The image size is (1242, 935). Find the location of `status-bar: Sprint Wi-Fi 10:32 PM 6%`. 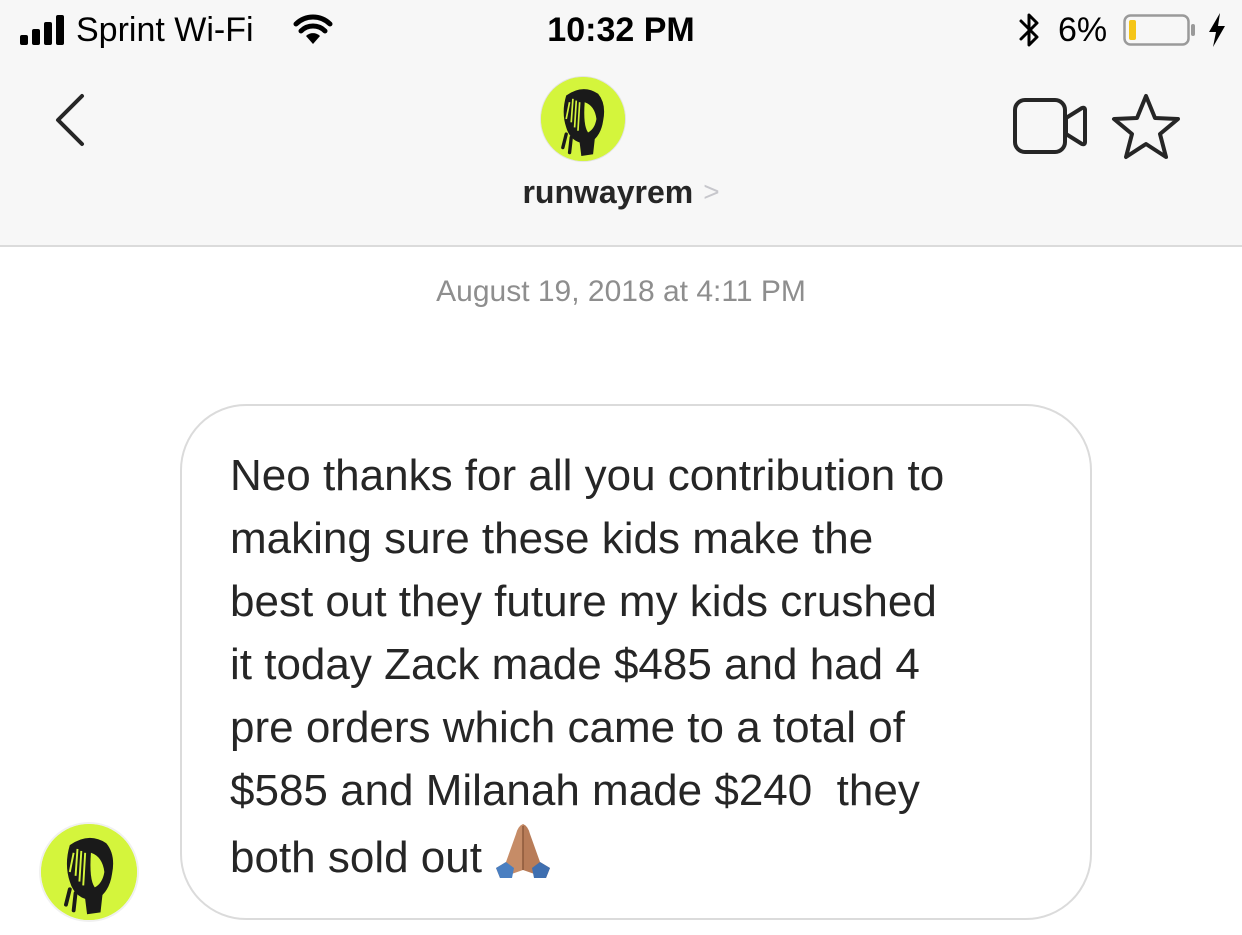

status-bar: Sprint Wi-Fi 10:32 PM 6% is located at coordinates (621, 32).